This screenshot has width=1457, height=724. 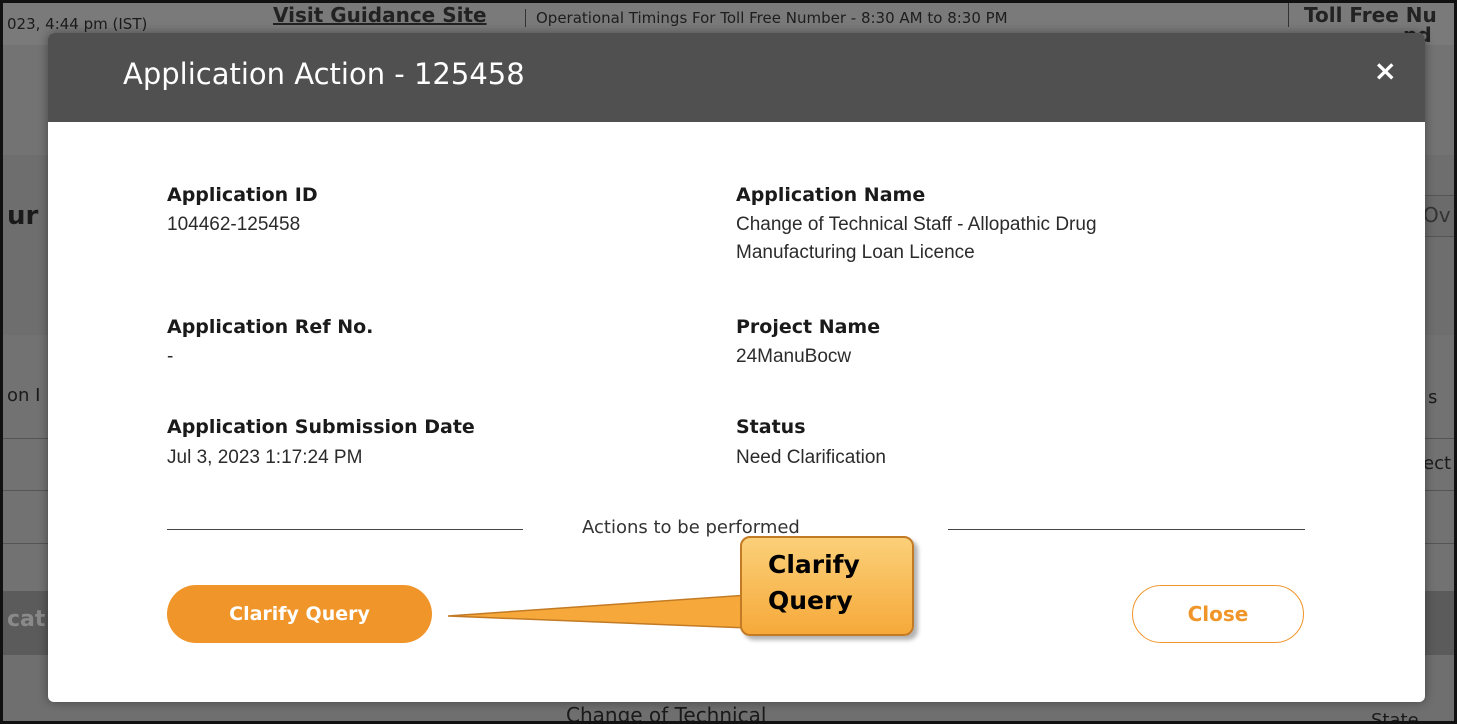 What do you see at coordinates (814, 583) in the screenshot?
I see `callout-label: Clarify Query` at bounding box center [814, 583].